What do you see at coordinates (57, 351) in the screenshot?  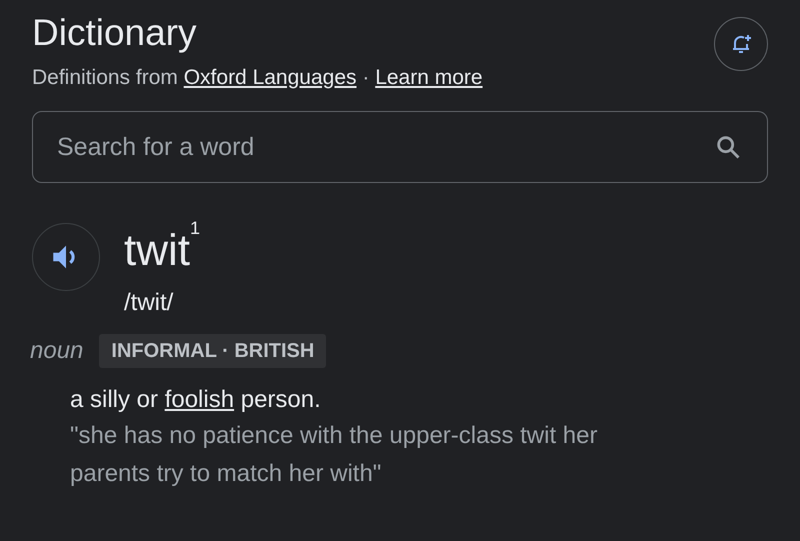 I see `part-of-speech: noun` at bounding box center [57, 351].